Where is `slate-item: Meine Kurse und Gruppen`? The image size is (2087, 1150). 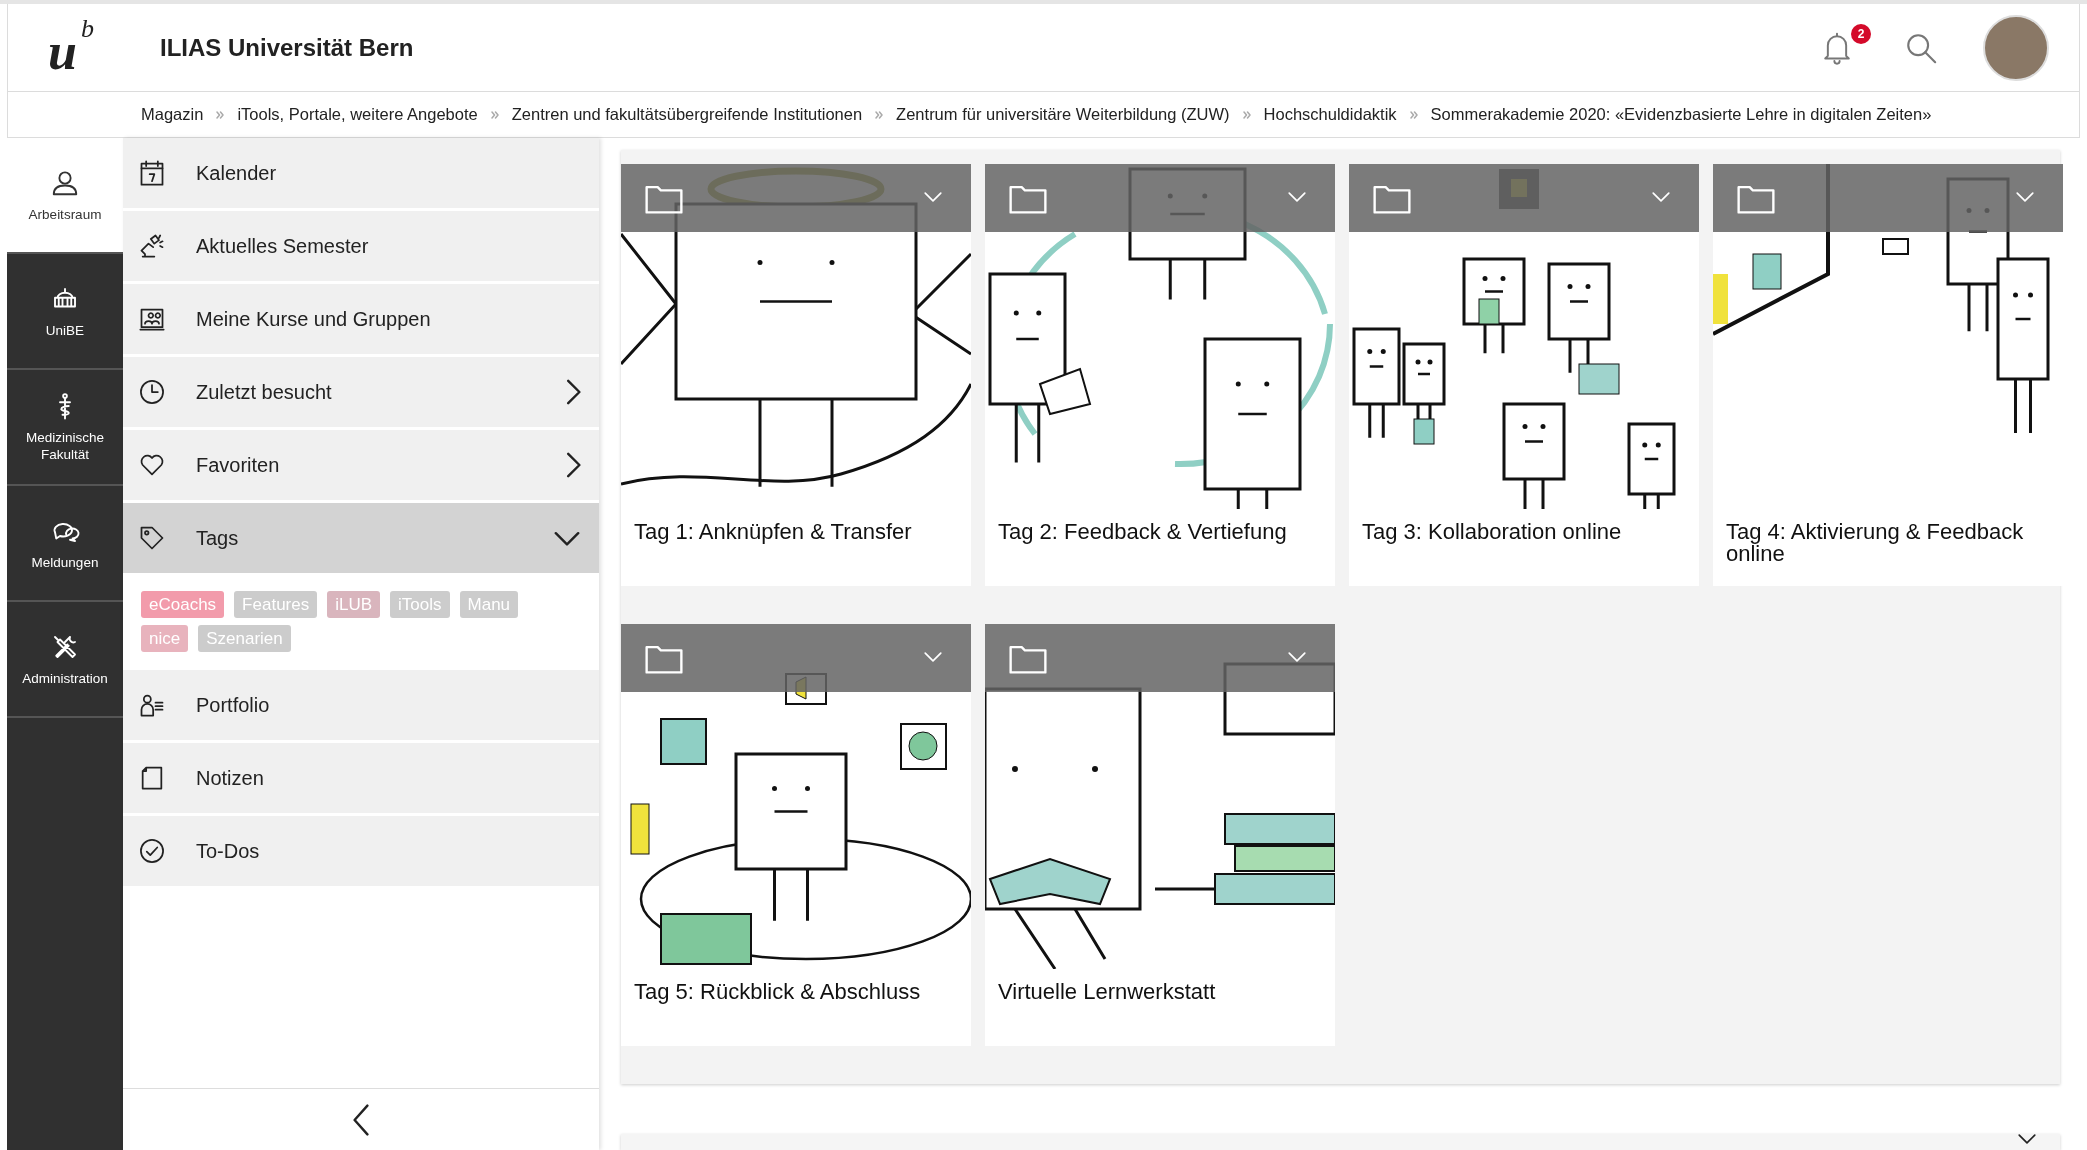 slate-item: Meine Kurse und Gruppen is located at coordinates (361, 319).